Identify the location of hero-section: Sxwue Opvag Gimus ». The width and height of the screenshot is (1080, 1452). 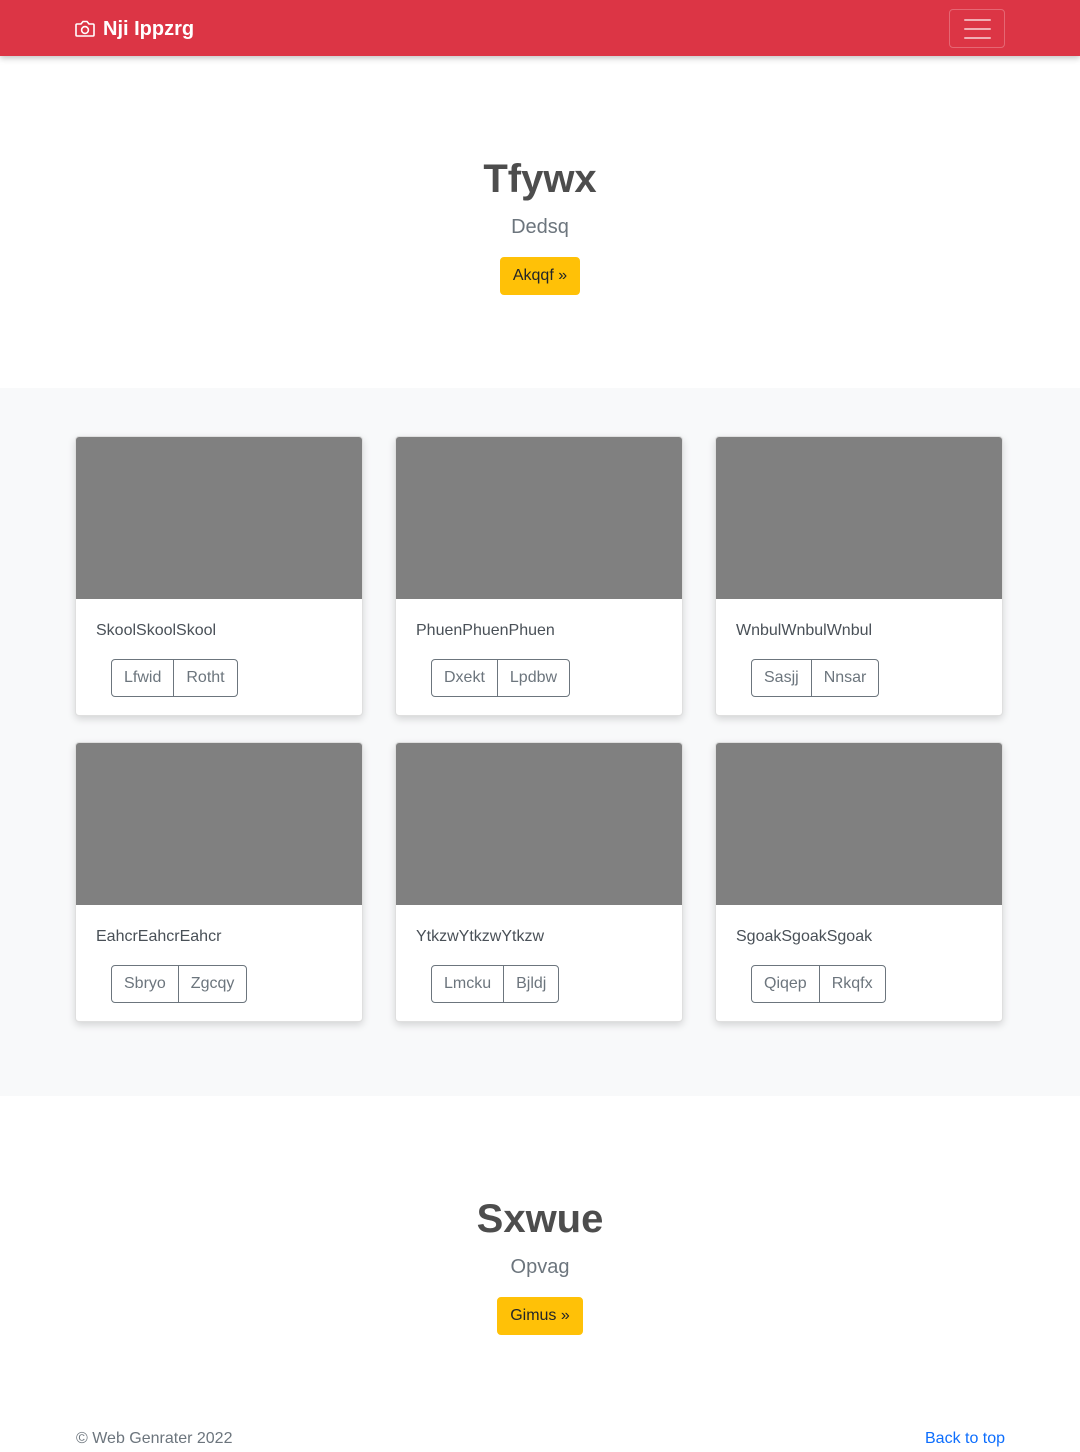
(540, 1265).